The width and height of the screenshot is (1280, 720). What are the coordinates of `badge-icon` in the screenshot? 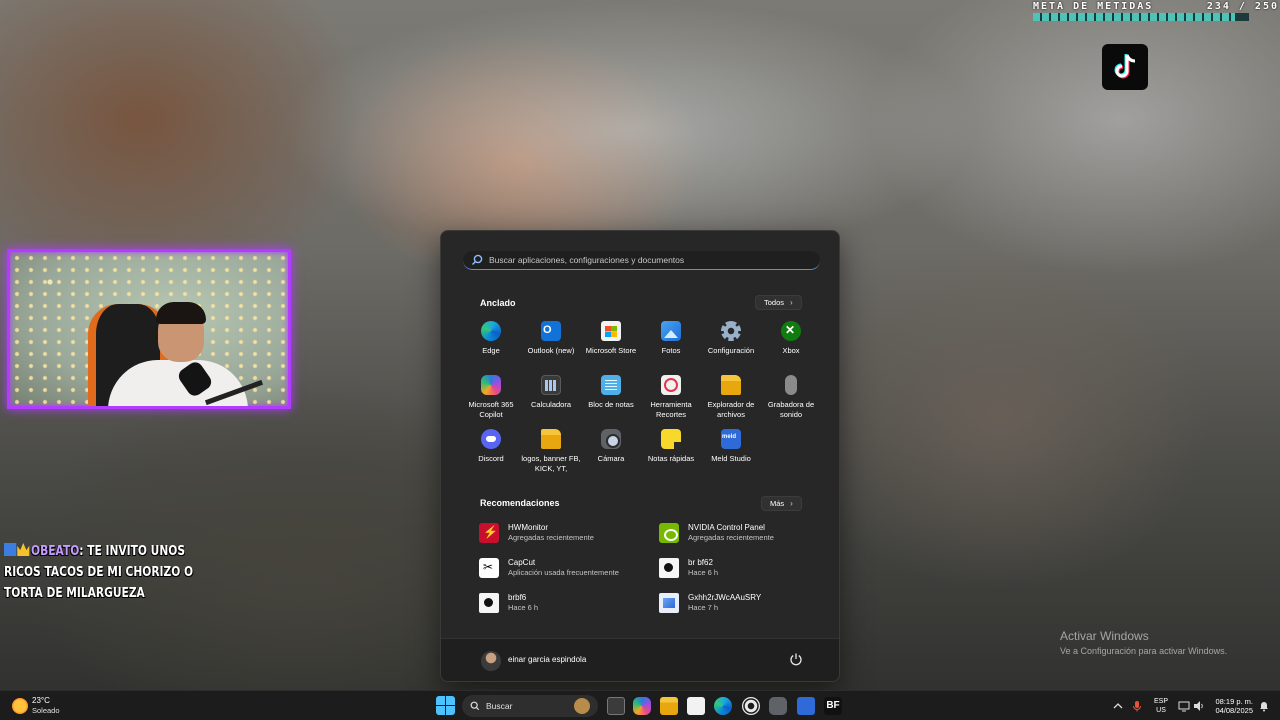 It's located at (10, 549).